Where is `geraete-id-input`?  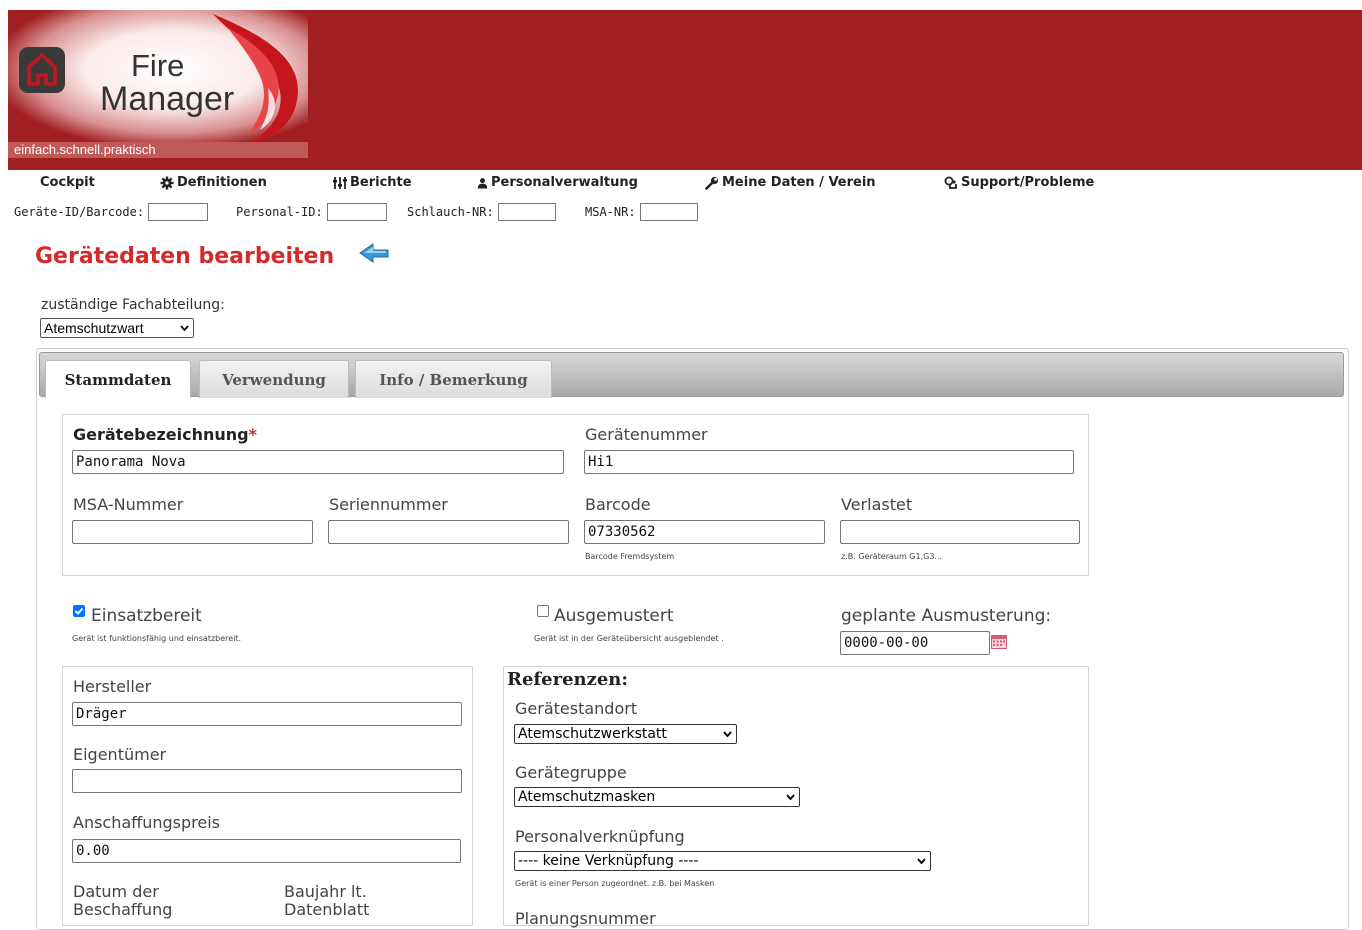
geraete-id-input is located at coordinates (178, 212).